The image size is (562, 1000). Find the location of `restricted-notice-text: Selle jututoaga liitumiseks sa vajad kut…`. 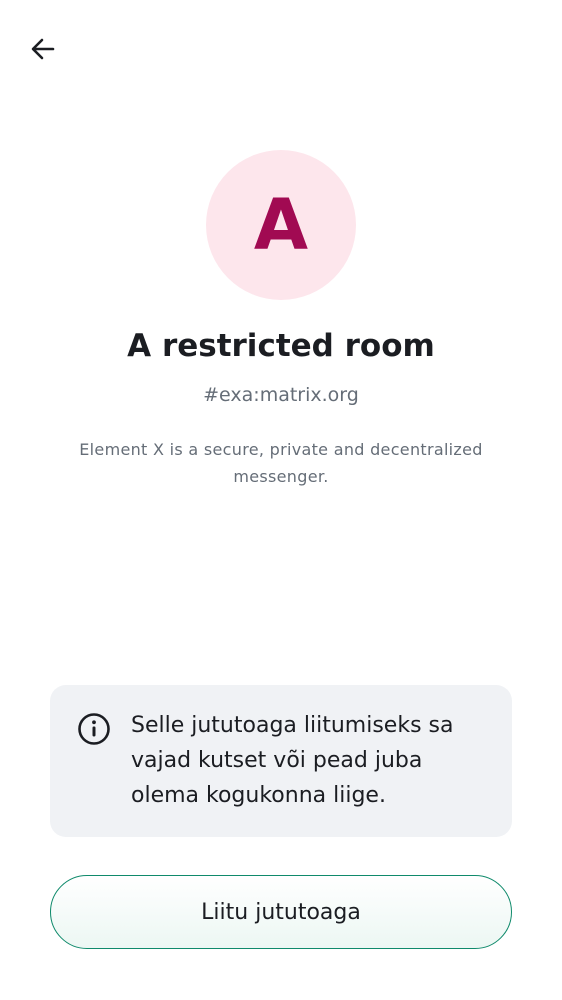

restricted-notice-text: Selle jututoaga liitumiseks sa vajad kut… is located at coordinates (292, 760).